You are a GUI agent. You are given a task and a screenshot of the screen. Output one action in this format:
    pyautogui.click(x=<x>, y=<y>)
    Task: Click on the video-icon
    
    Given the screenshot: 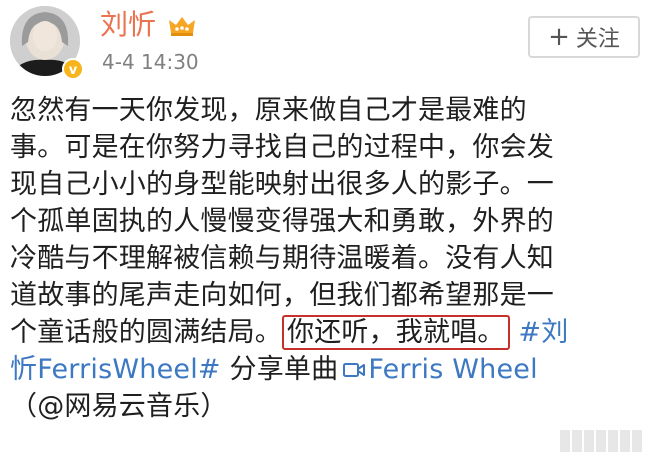 What is the action you would take?
    pyautogui.click(x=354, y=370)
    